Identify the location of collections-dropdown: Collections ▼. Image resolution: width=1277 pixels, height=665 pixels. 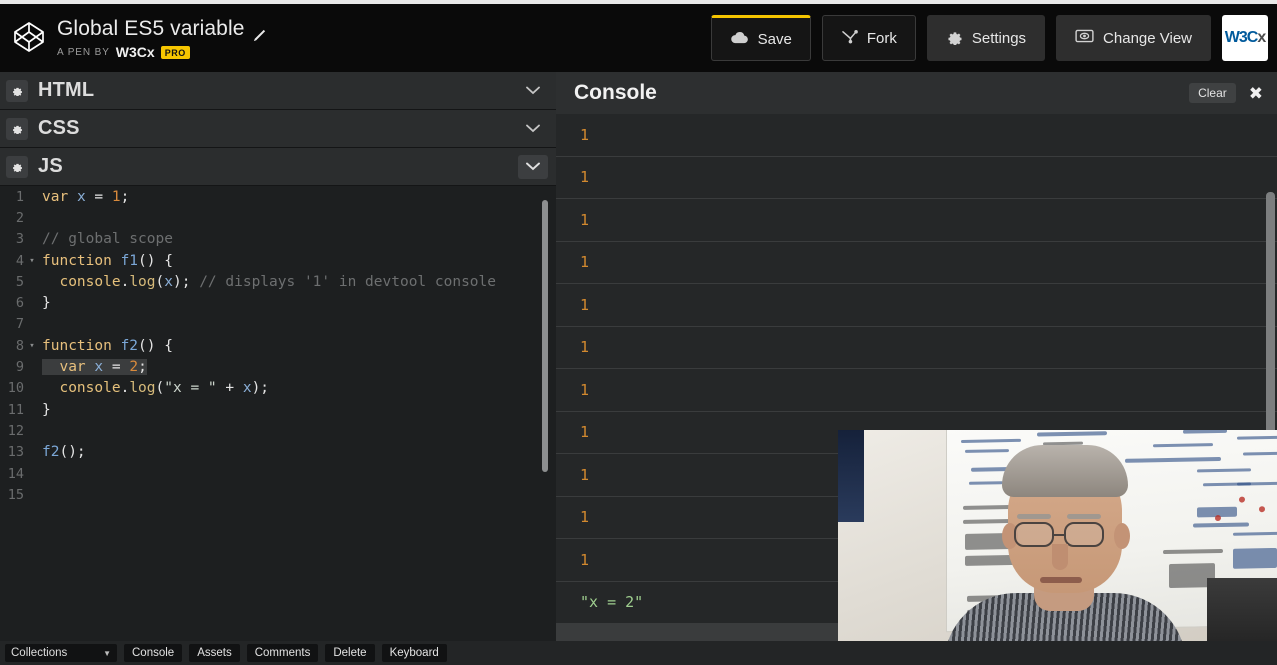
(61, 653).